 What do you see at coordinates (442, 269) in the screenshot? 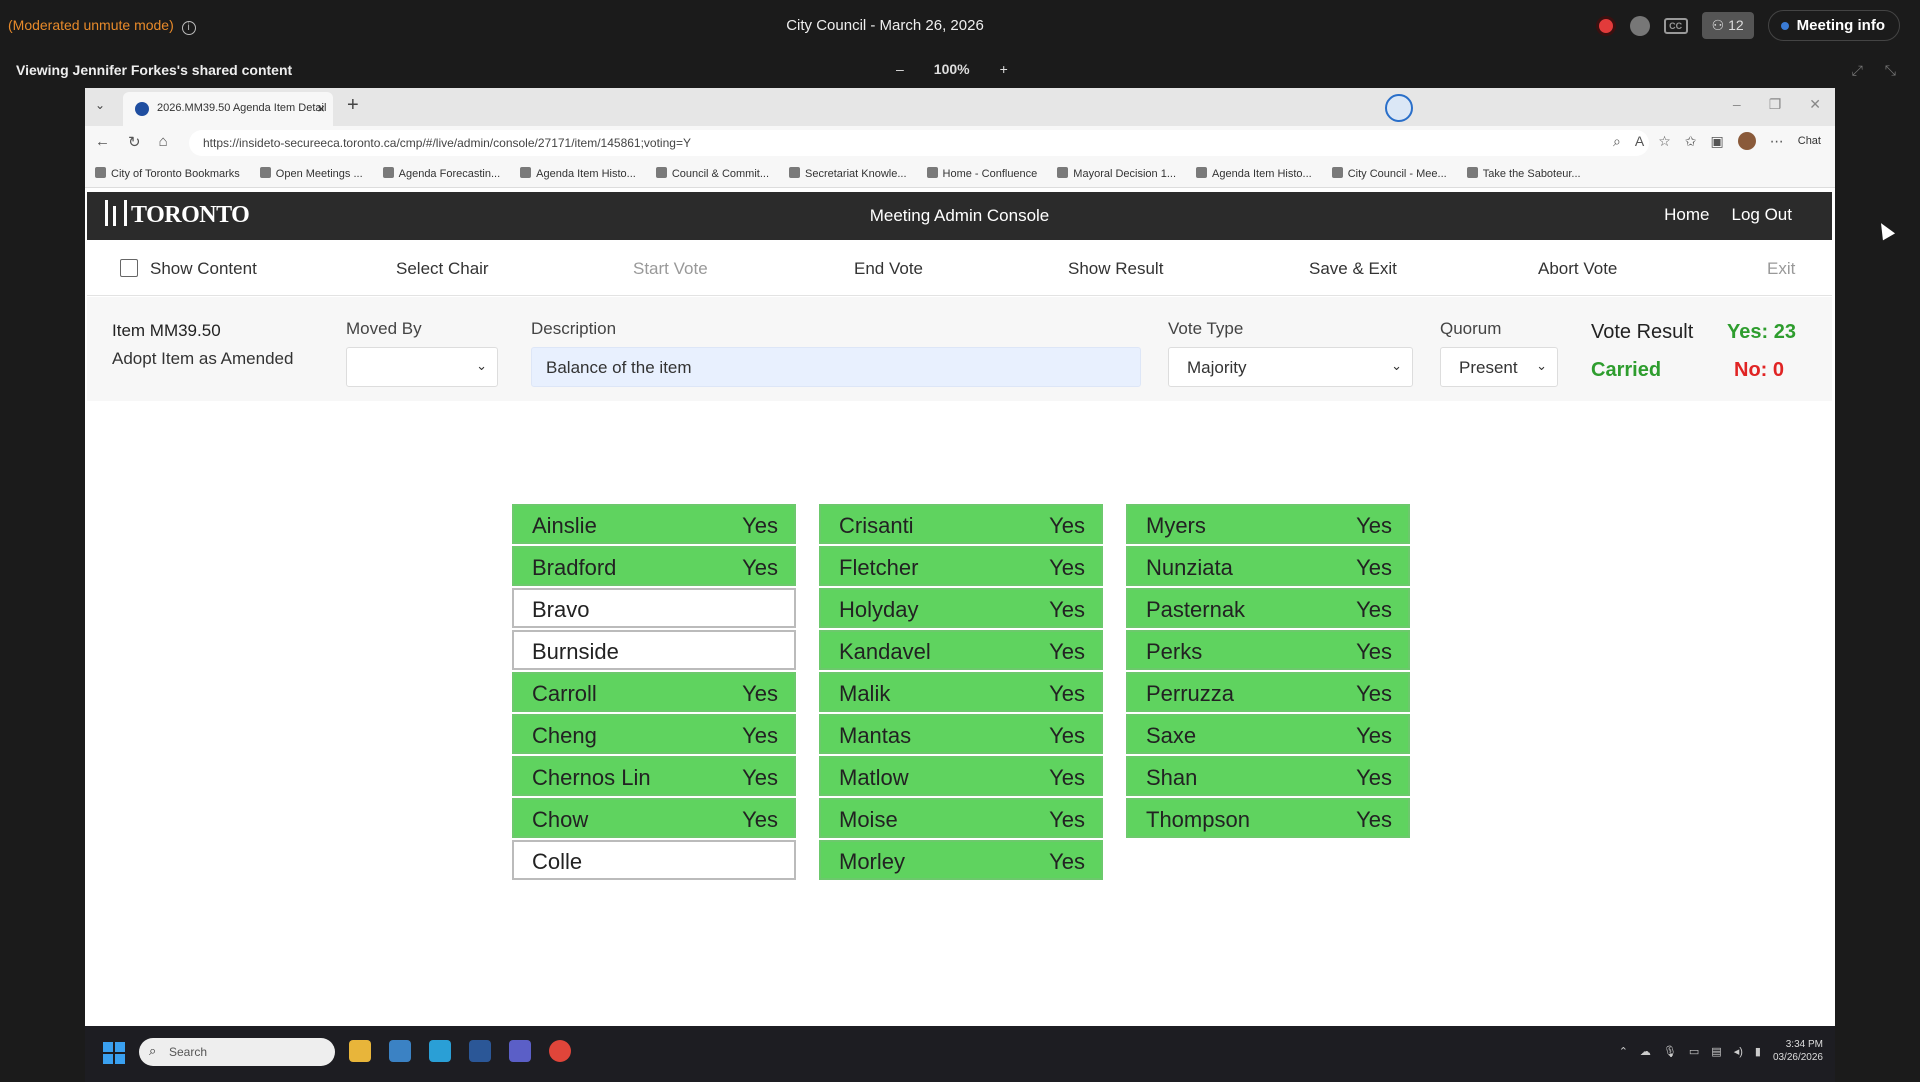
I see `select-chair-button: Select Chair` at bounding box center [442, 269].